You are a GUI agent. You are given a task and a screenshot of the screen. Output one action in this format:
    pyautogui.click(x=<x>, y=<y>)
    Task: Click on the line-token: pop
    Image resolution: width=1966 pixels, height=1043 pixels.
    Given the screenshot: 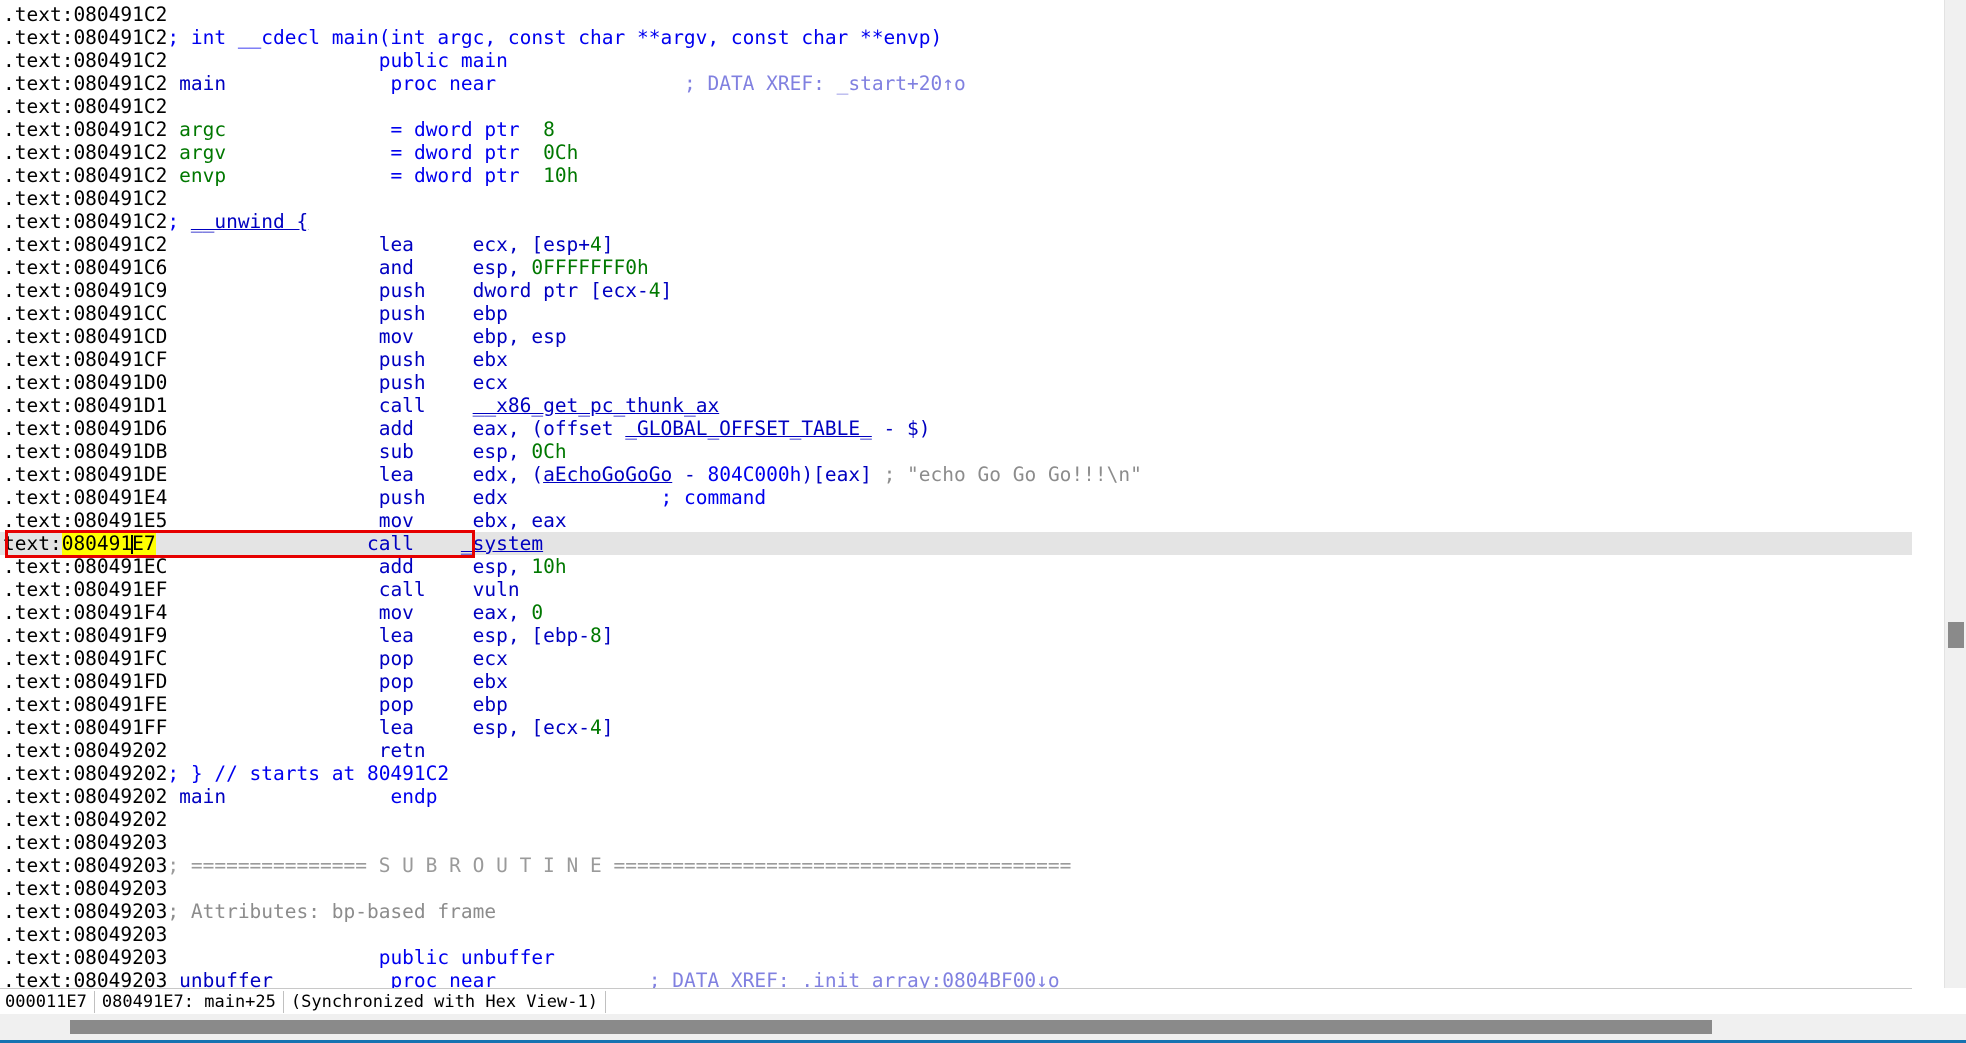 What is the action you would take?
    pyautogui.click(x=396, y=681)
    